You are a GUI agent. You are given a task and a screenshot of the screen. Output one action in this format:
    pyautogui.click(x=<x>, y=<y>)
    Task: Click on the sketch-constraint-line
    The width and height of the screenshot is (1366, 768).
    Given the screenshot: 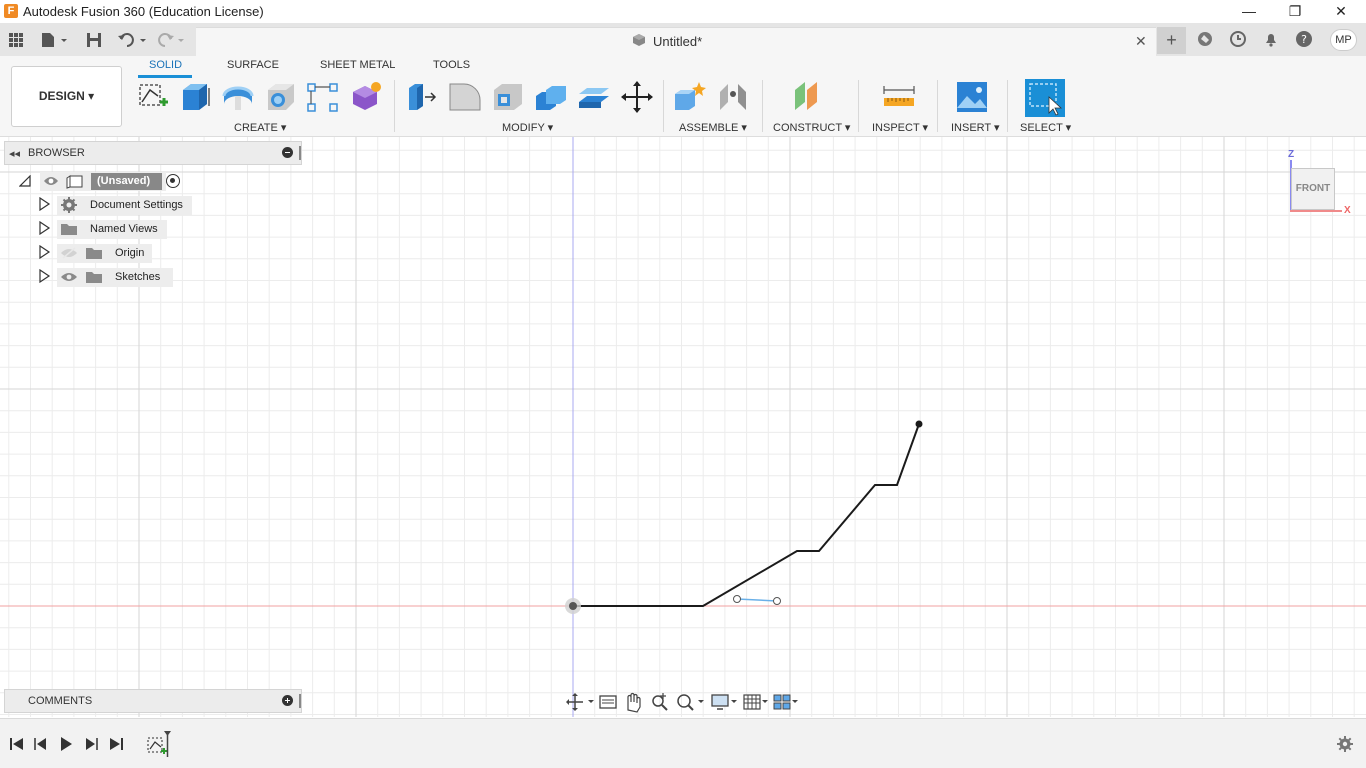 What is the action you would take?
    pyautogui.click(x=757, y=600)
    